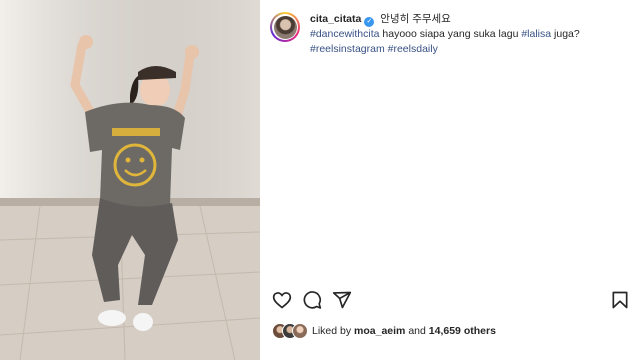 The image size is (640, 360). Describe the element at coordinates (536, 34) in the screenshot. I see `hashtag-link: #lalisa` at that location.